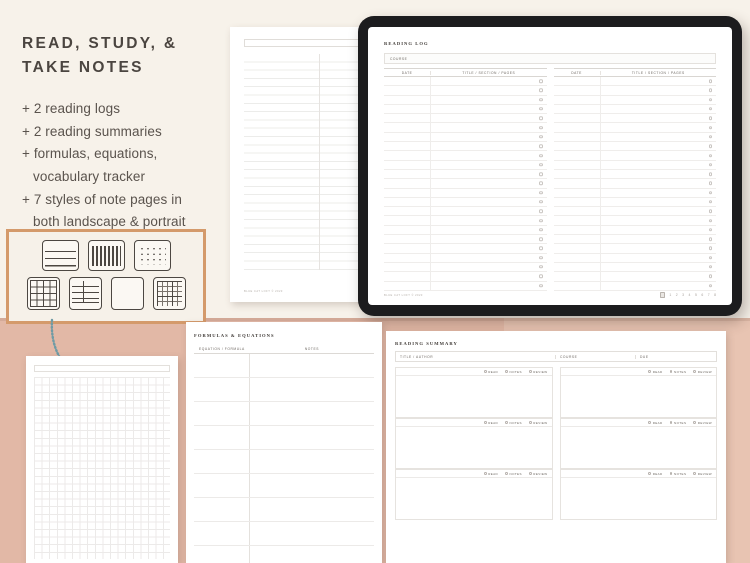 This screenshot has height=563, width=750. What do you see at coordinates (715, 295) in the screenshot?
I see `page-number: 8` at bounding box center [715, 295].